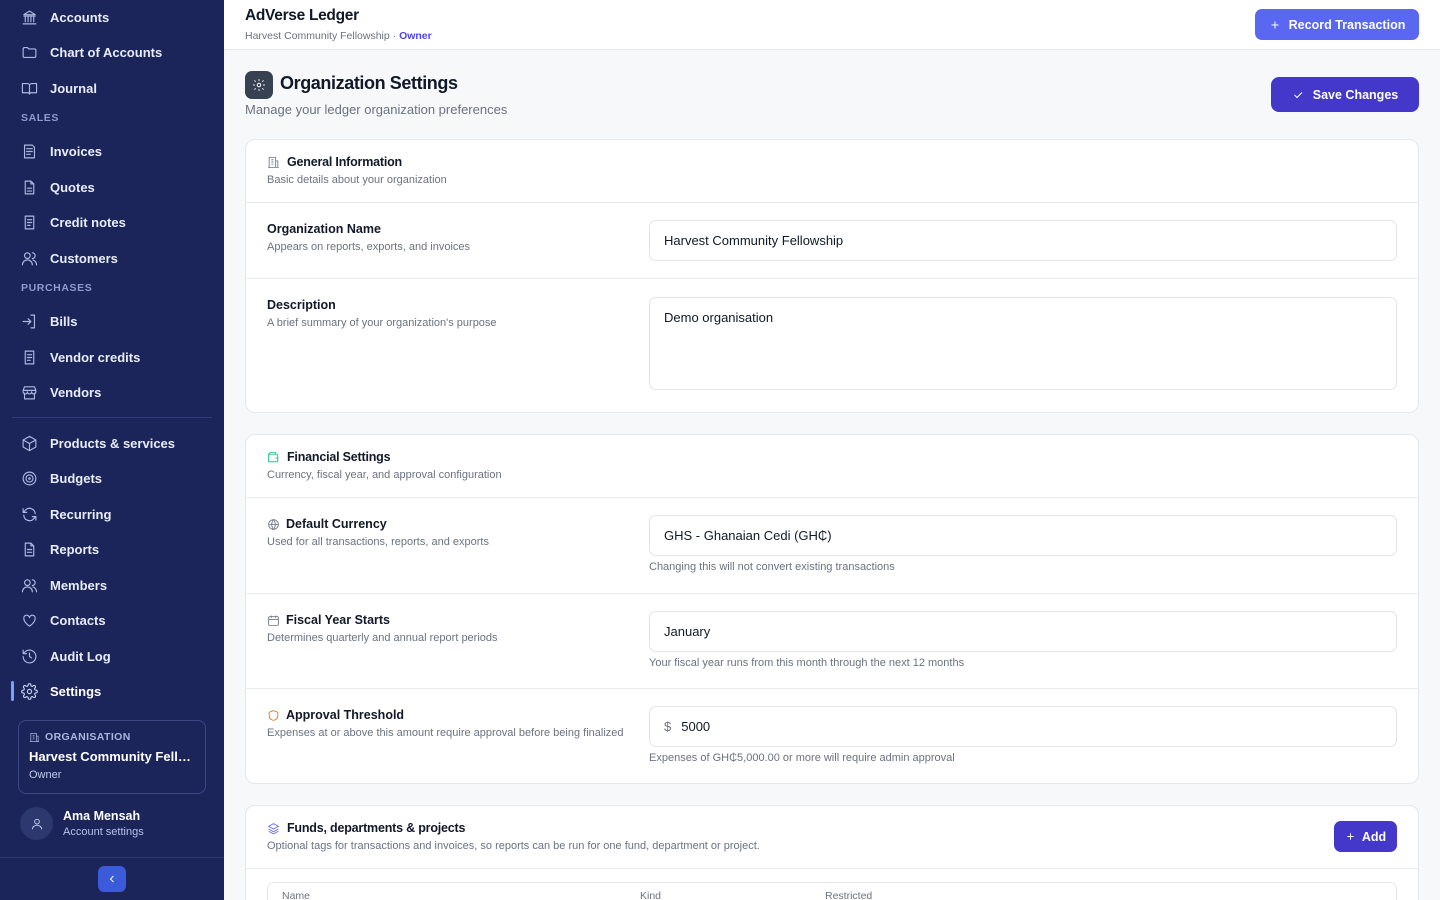 This screenshot has width=1440, height=900. What do you see at coordinates (1023, 240) in the screenshot?
I see `organization-name-input: Harvest Community Fellowship` at bounding box center [1023, 240].